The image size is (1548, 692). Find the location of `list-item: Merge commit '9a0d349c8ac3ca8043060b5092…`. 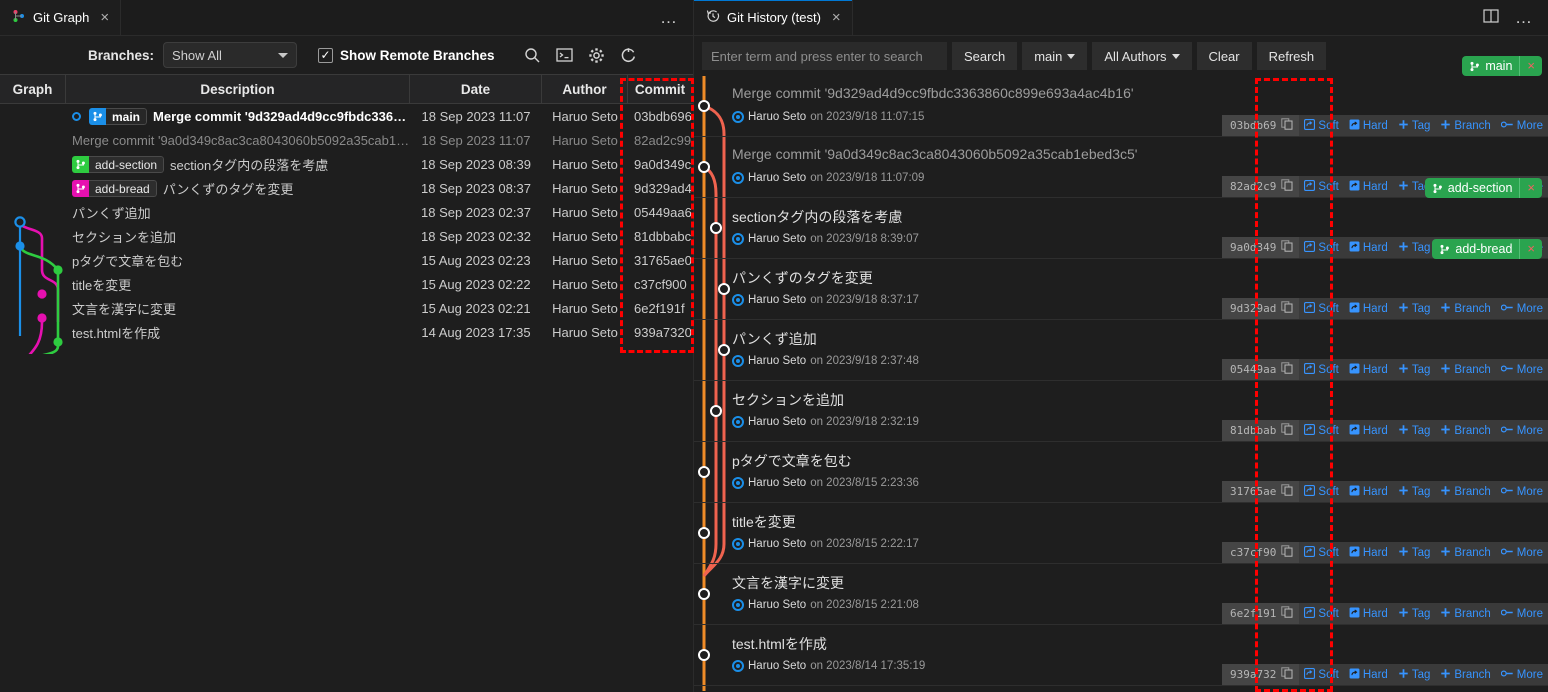

list-item: Merge commit '9a0d349c8ac3ca8043060b5092… is located at coordinates (1121, 167).